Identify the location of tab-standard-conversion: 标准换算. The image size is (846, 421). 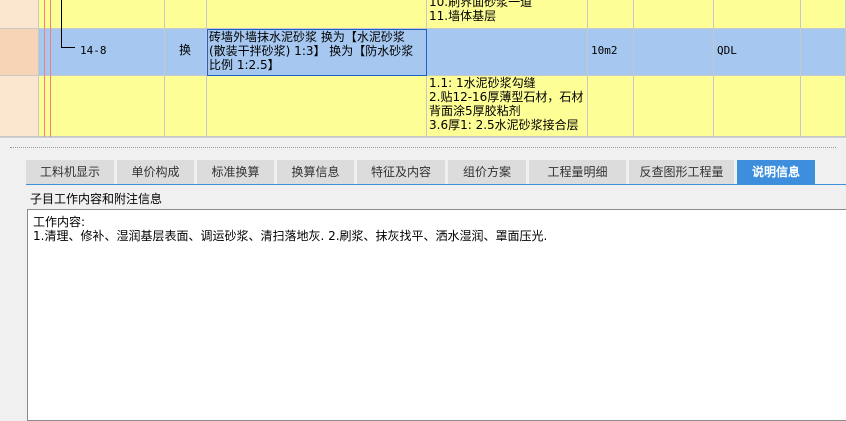
(235, 172).